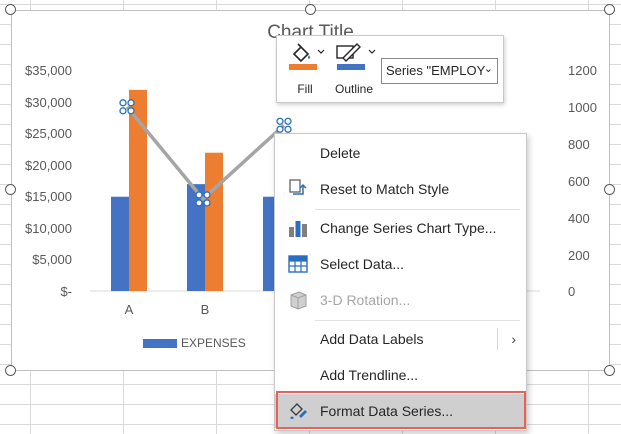  I want to click on menu-item-delete: Delete, so click(400, 153).